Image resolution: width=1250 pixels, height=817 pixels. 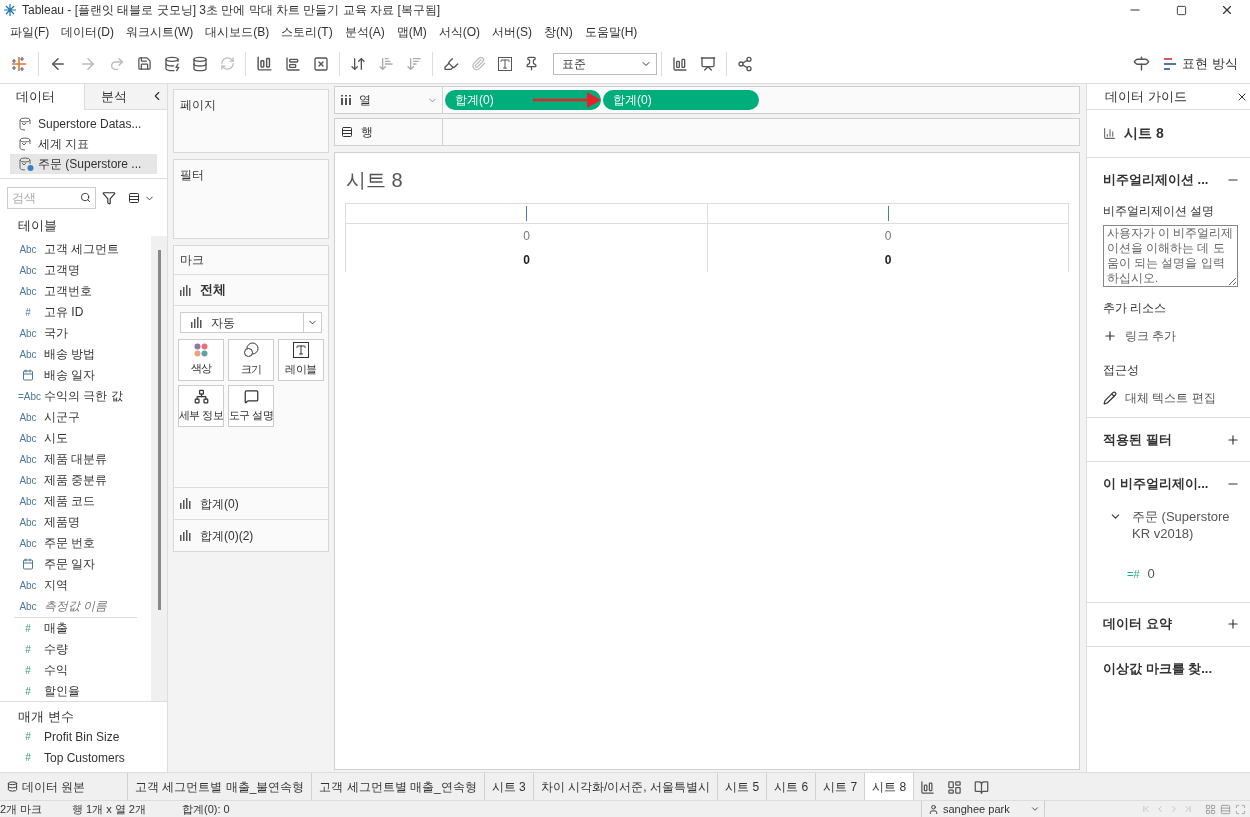 What do you see at coordinates (84, 757) in the screenshot?
I see `parameter-item: Top Customers` at bounding box center [84, 757].